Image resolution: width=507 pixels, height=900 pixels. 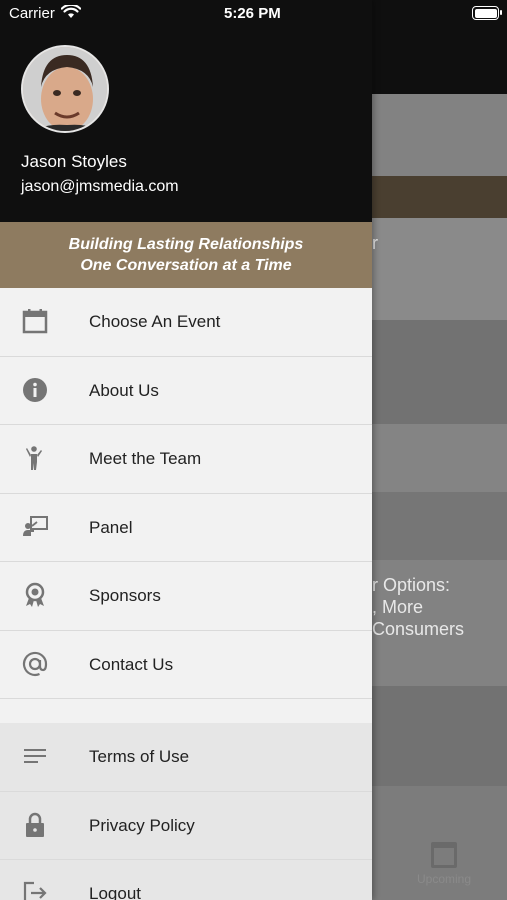 What do you see at coordinates (35, 663) in the screenshot?
I see `at-sign-icon` at bounding box center [35, 663].